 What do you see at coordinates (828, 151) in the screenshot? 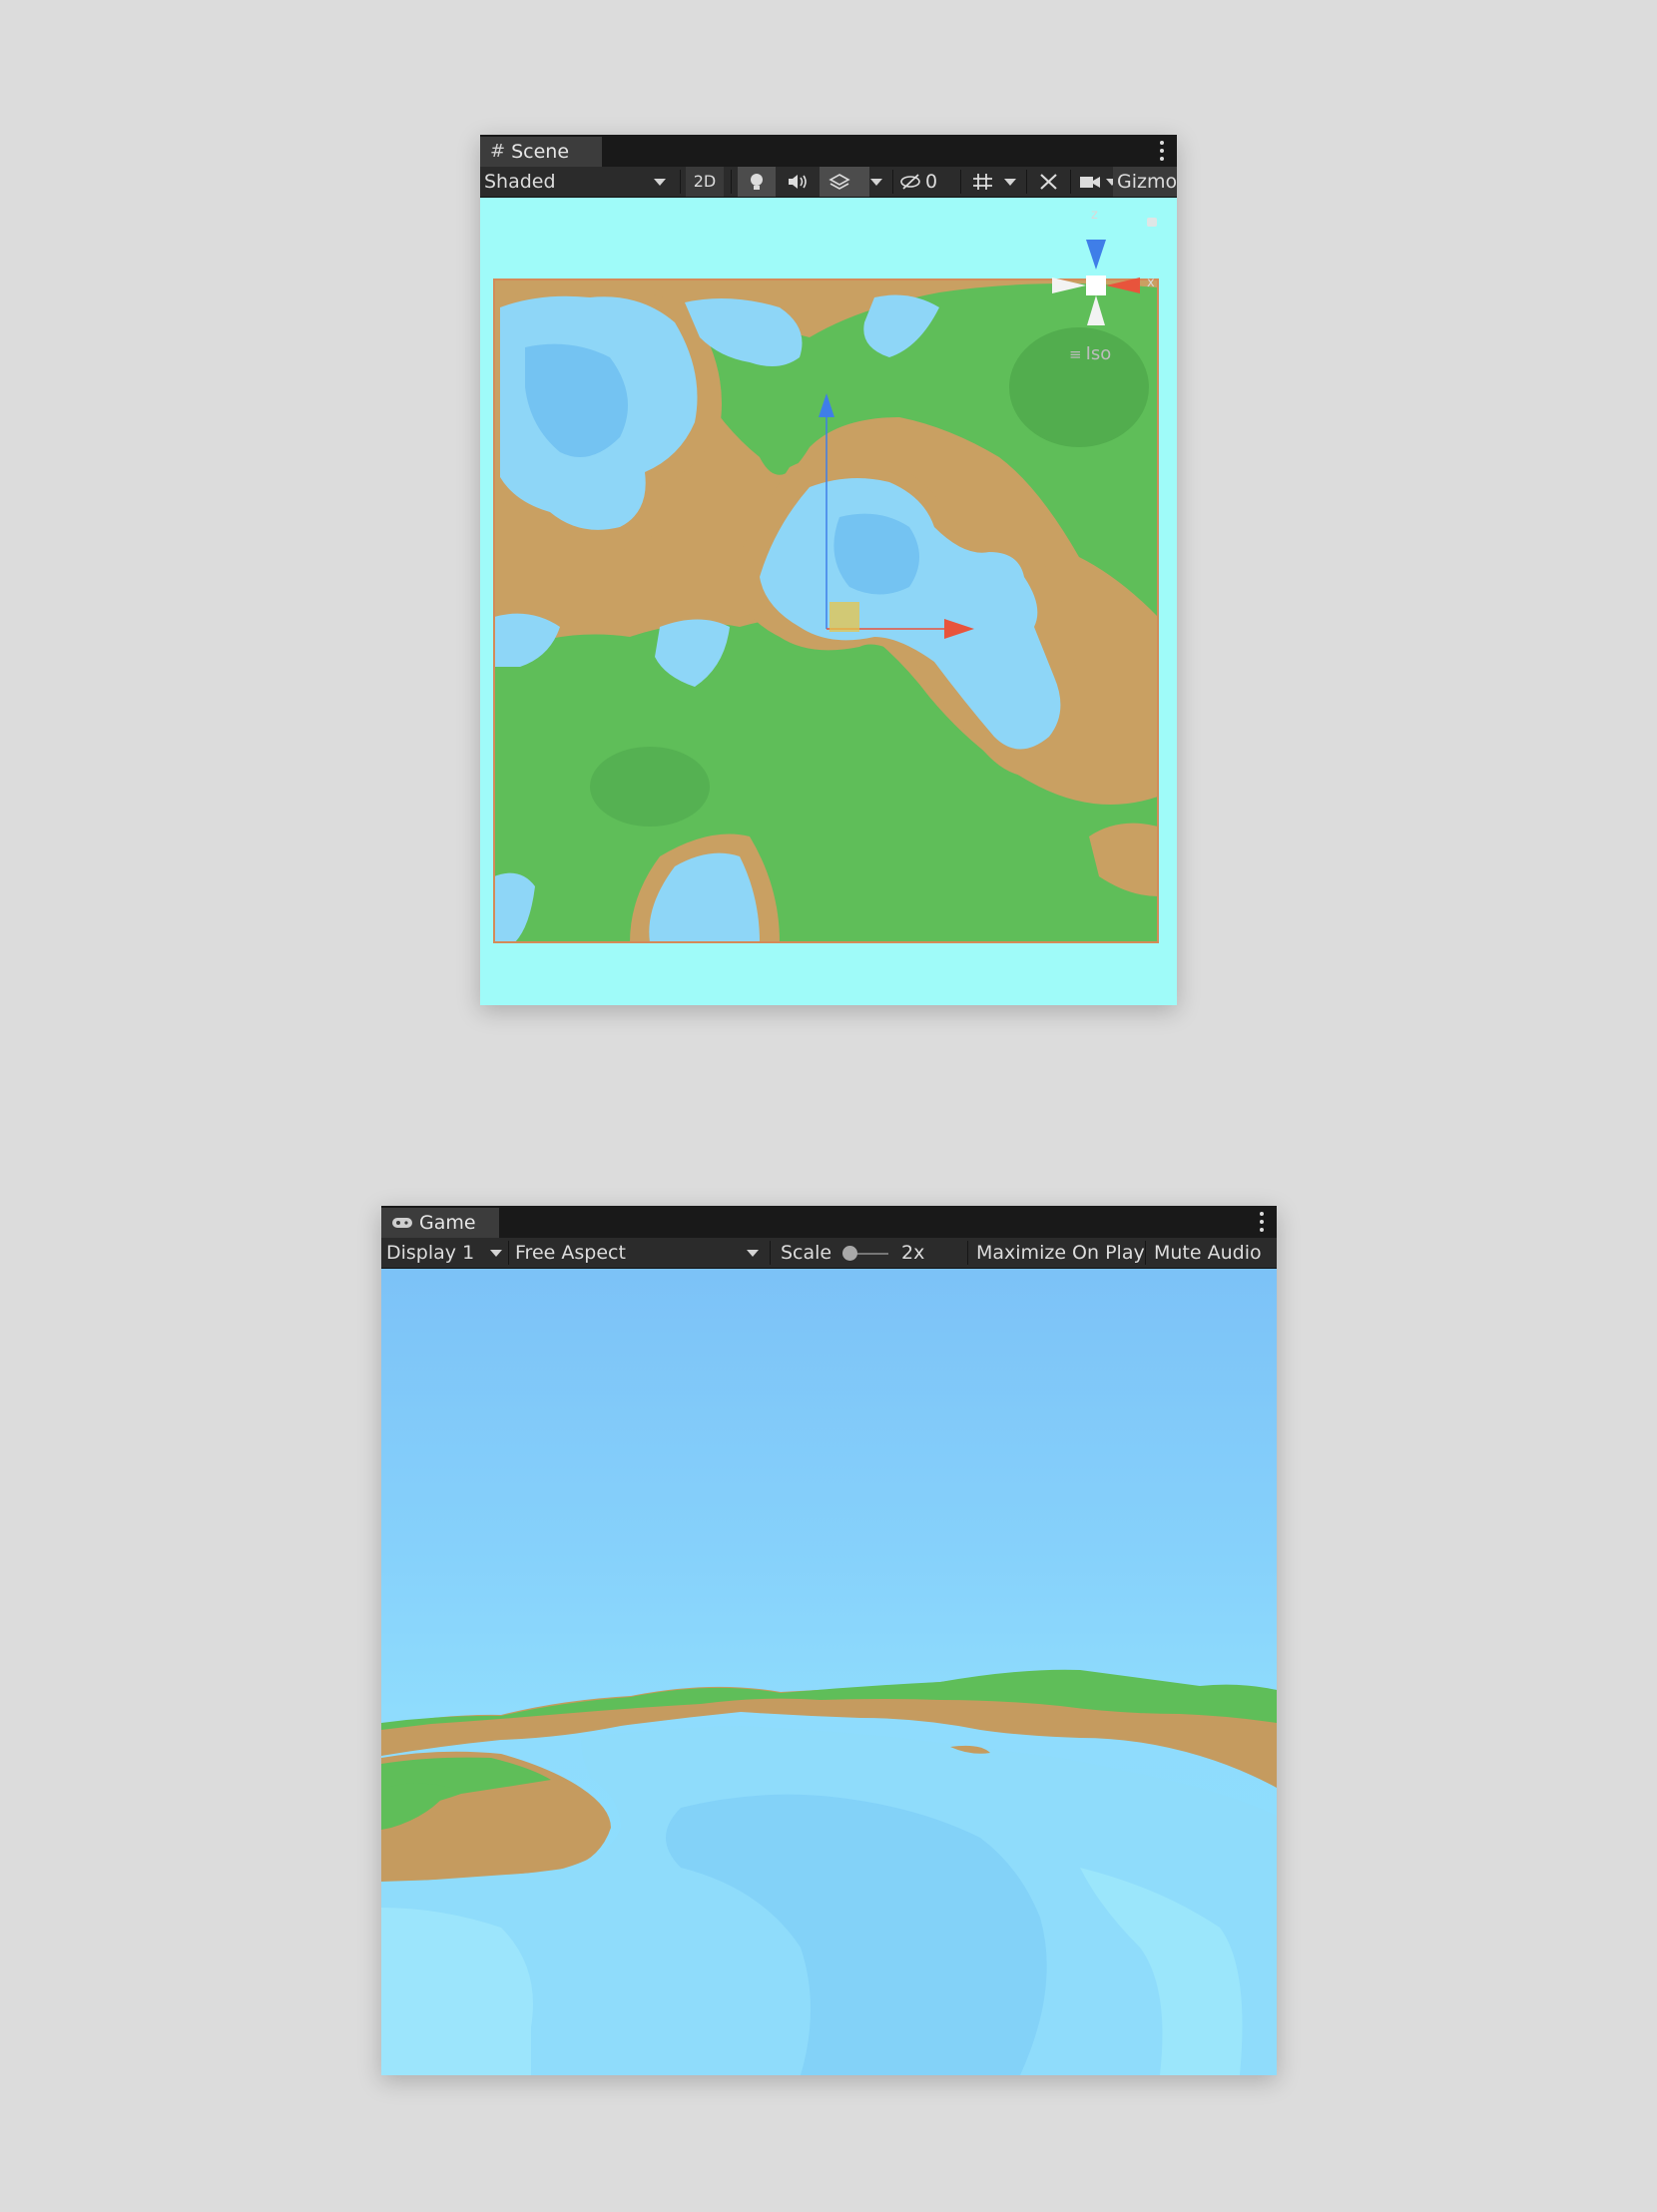
I see `scene-tab-bar: # Scene` at bounding box center [828, 151].